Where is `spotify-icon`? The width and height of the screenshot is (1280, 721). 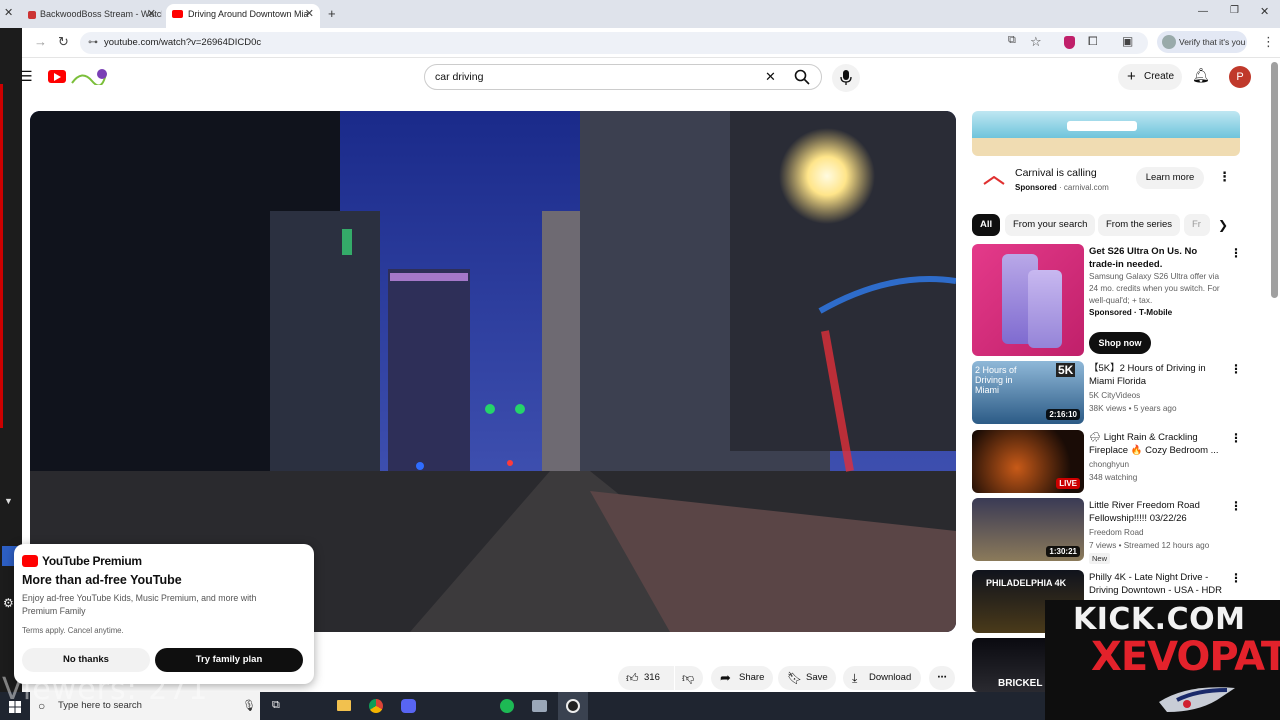
spotify-icon is located at coordinates (507, 706).